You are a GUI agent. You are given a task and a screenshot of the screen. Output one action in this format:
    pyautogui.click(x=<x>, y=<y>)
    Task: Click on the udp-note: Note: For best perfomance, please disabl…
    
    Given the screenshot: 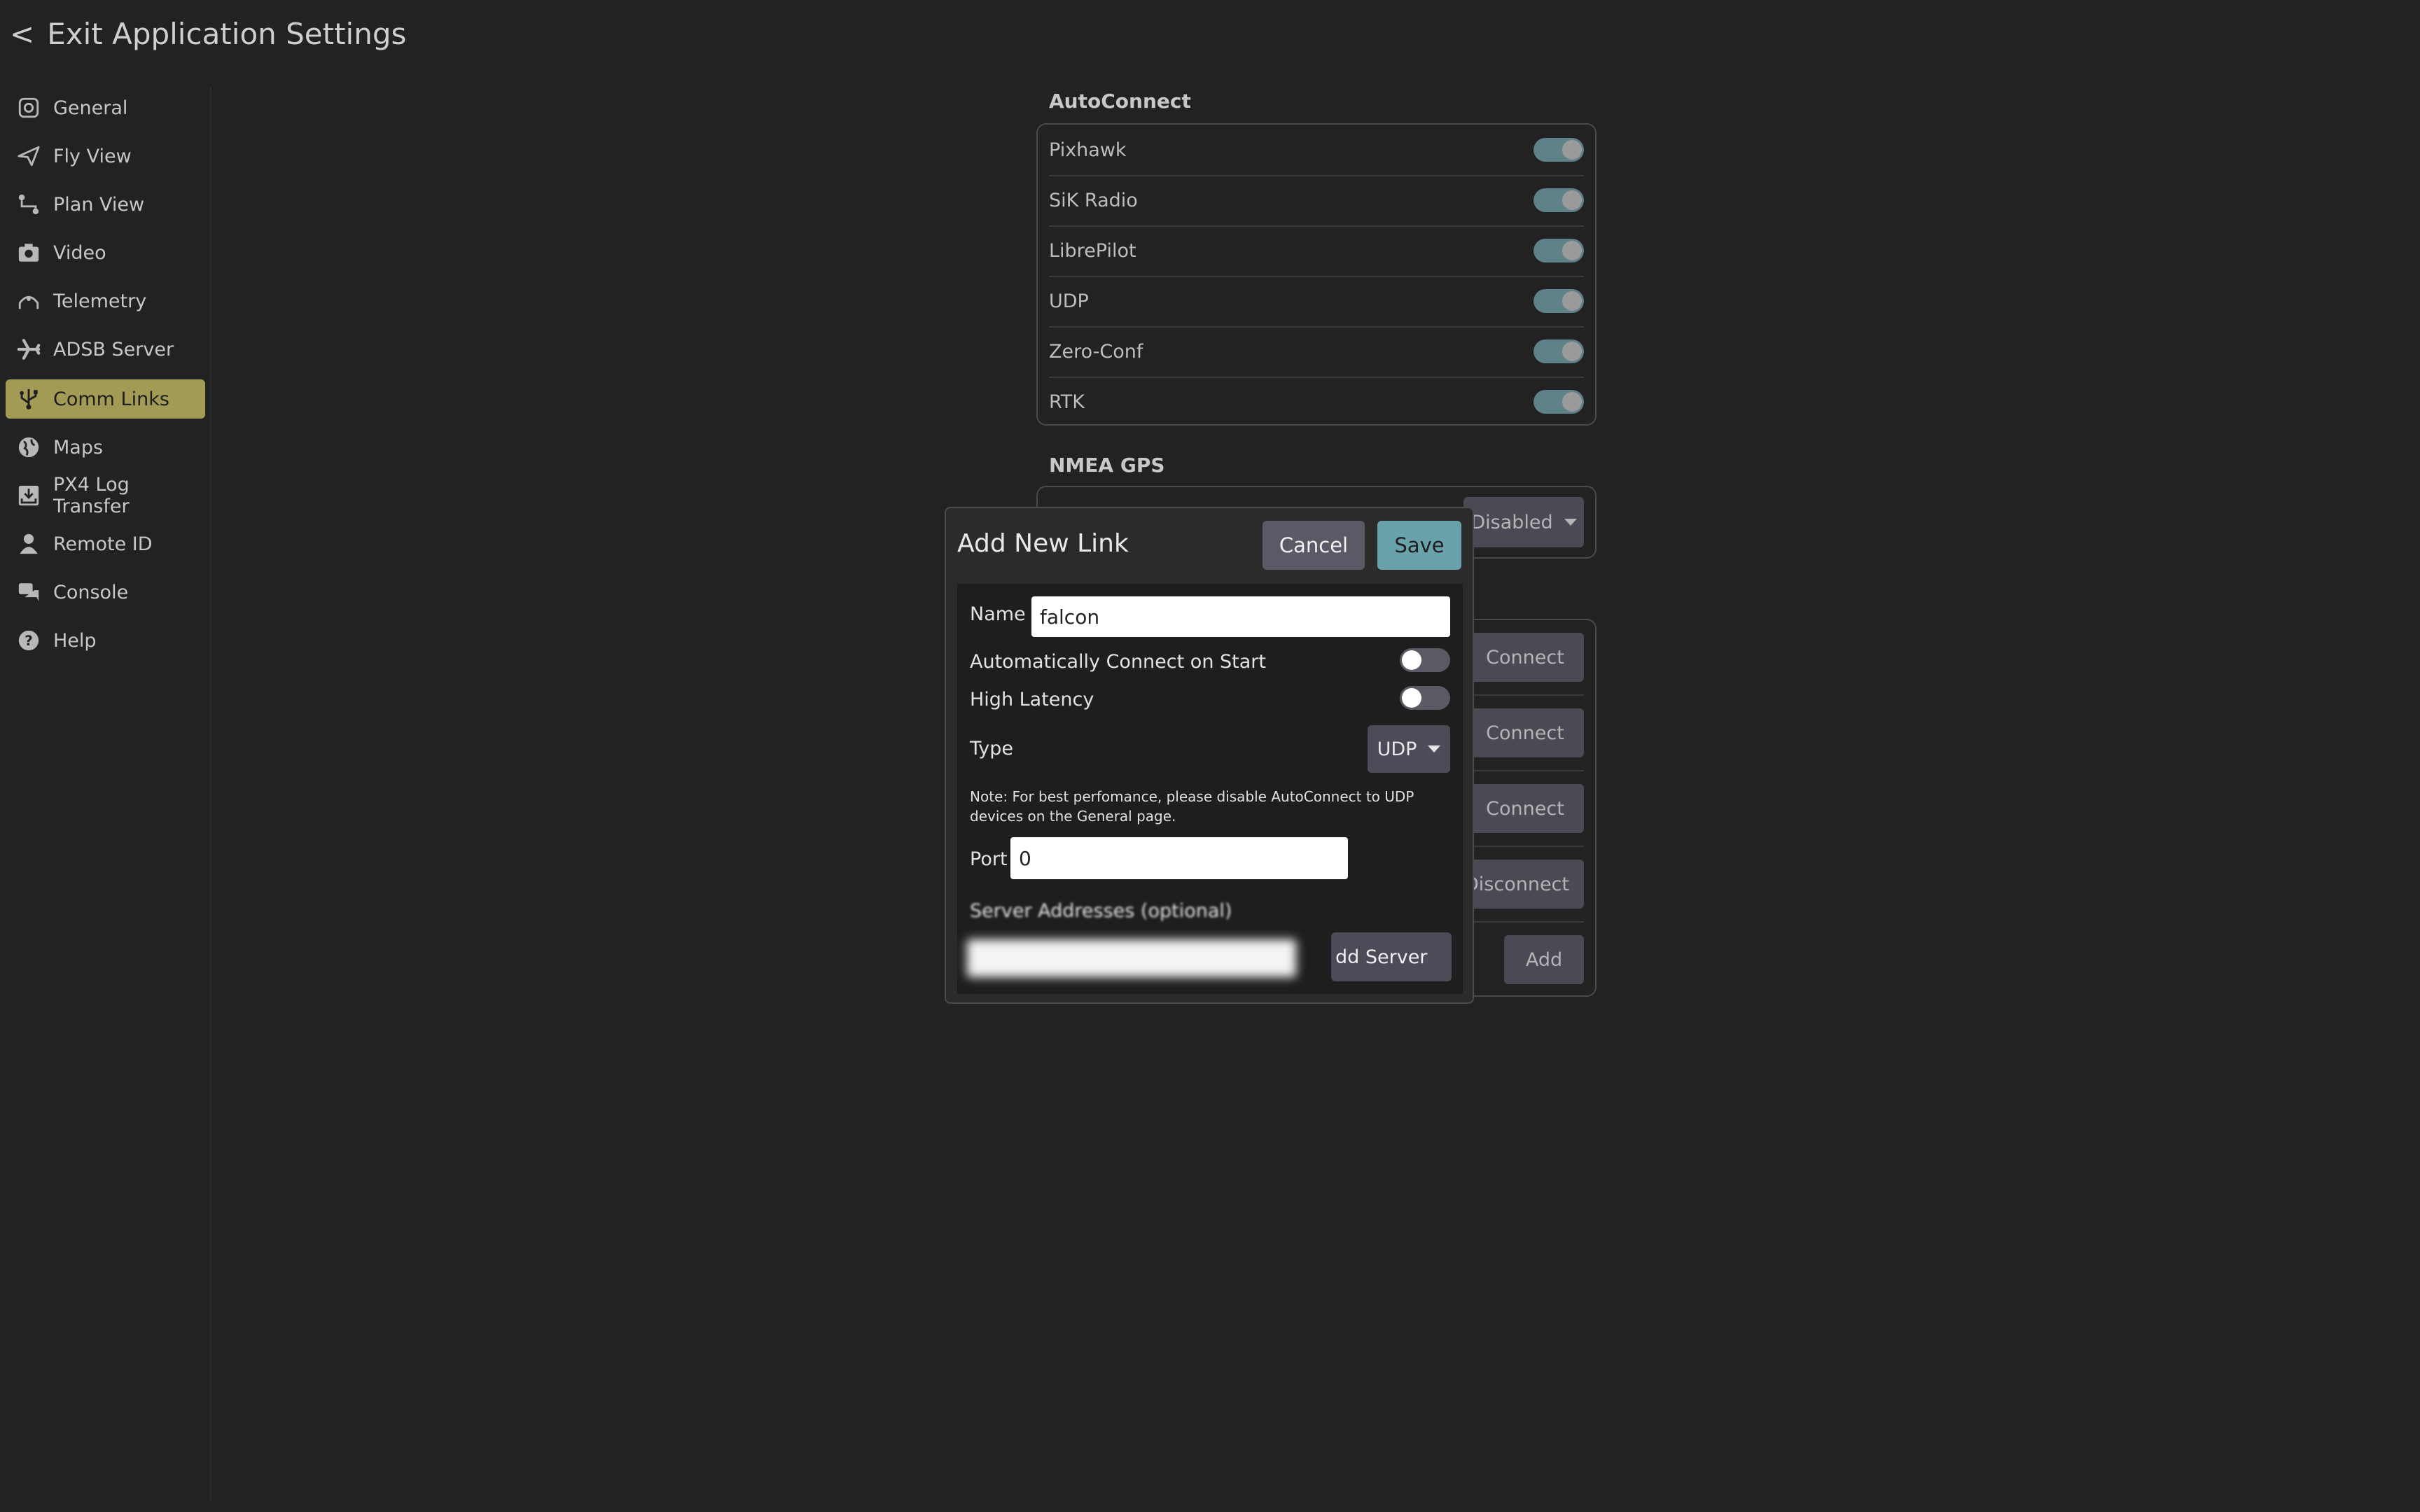 What is the action you would take?
    pyautogui.click(x=1192, y=806)
    